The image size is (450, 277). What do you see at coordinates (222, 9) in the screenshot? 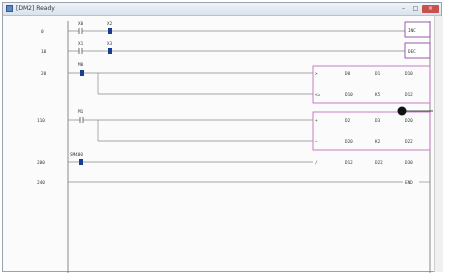
I see `title-bar: [DM2] Ready – □ ×` at bounding box center [222, 9].